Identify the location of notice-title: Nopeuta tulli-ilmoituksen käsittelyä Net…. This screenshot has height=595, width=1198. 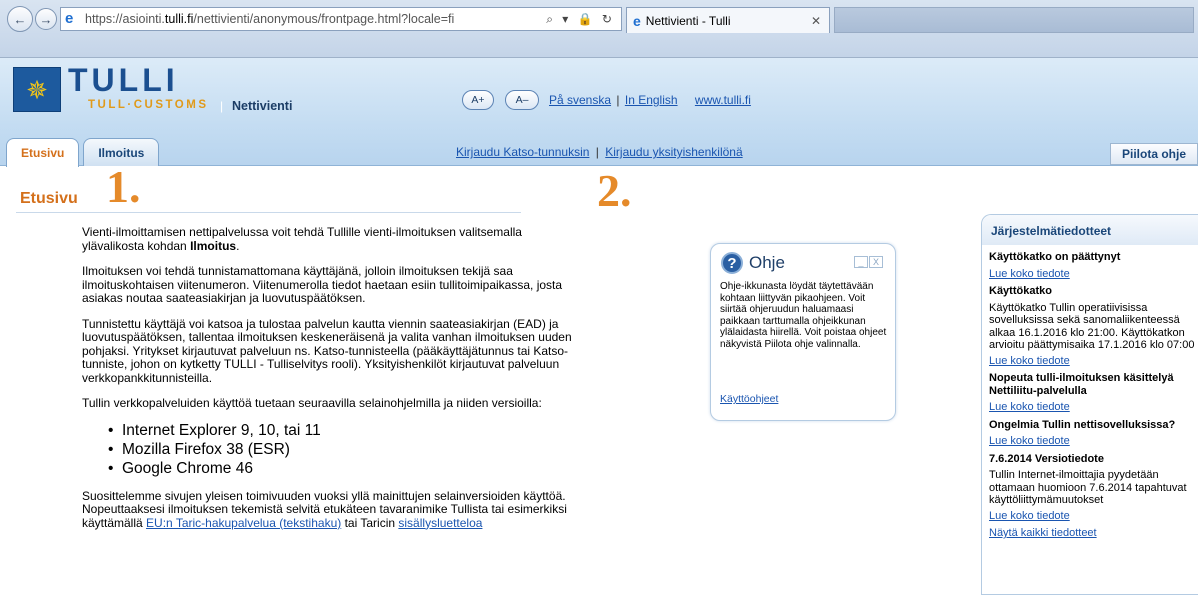
(1081, 384).